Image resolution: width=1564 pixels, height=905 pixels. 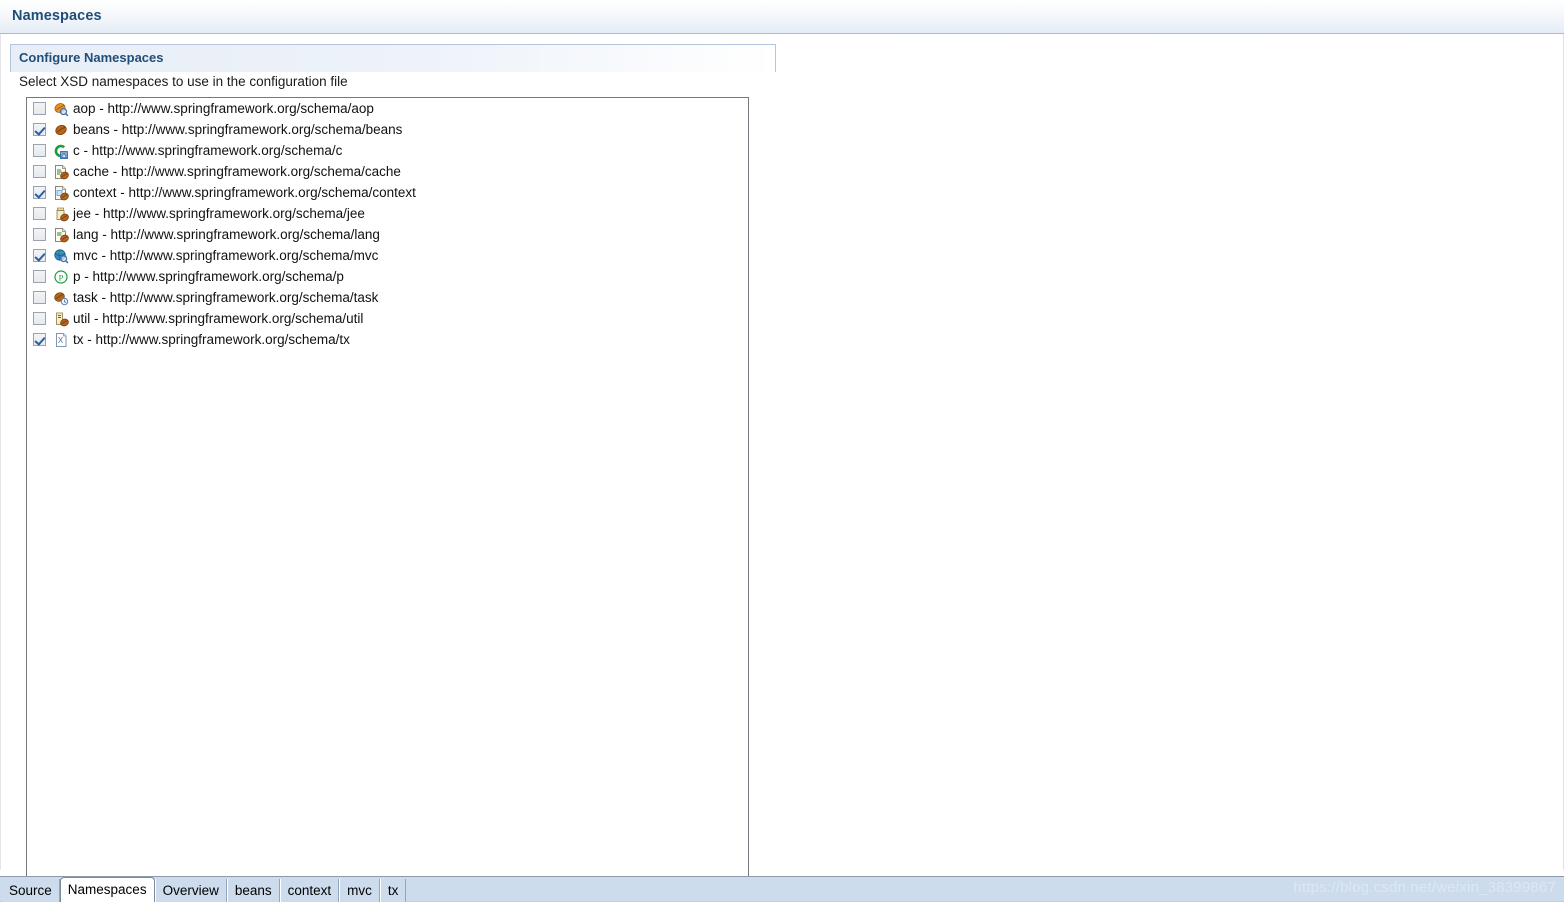 I want to click on namespace-uri: http://www.springframework.org/schema/p, so click(x=218, y=276).